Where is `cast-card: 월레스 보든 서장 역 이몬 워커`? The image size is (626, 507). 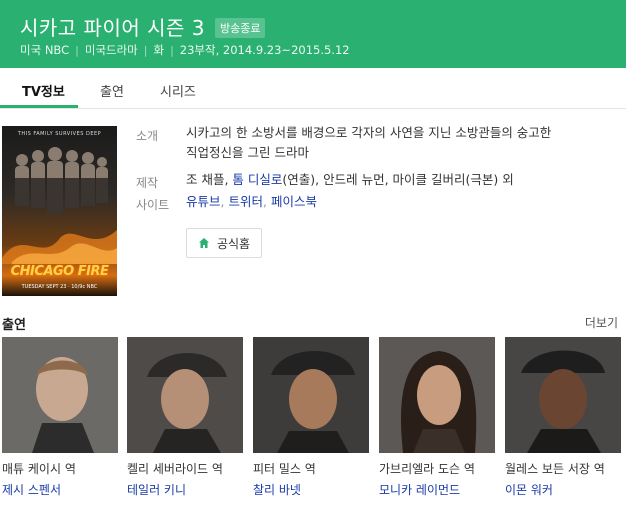 cast-card: 월레스 보든 서장 역 이몬 워커 is located at coordinates (563, 417).